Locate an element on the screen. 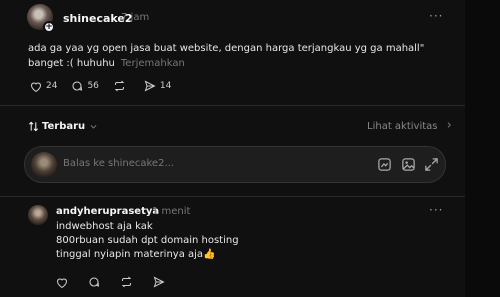  post-actions: 24 56 14 is located at coordinates (107, 86).